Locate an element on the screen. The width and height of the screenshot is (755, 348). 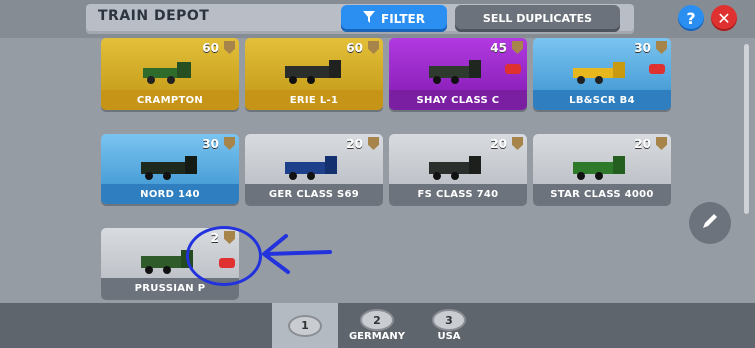
filter-button: FILTER is located at coordinates (394, 18).